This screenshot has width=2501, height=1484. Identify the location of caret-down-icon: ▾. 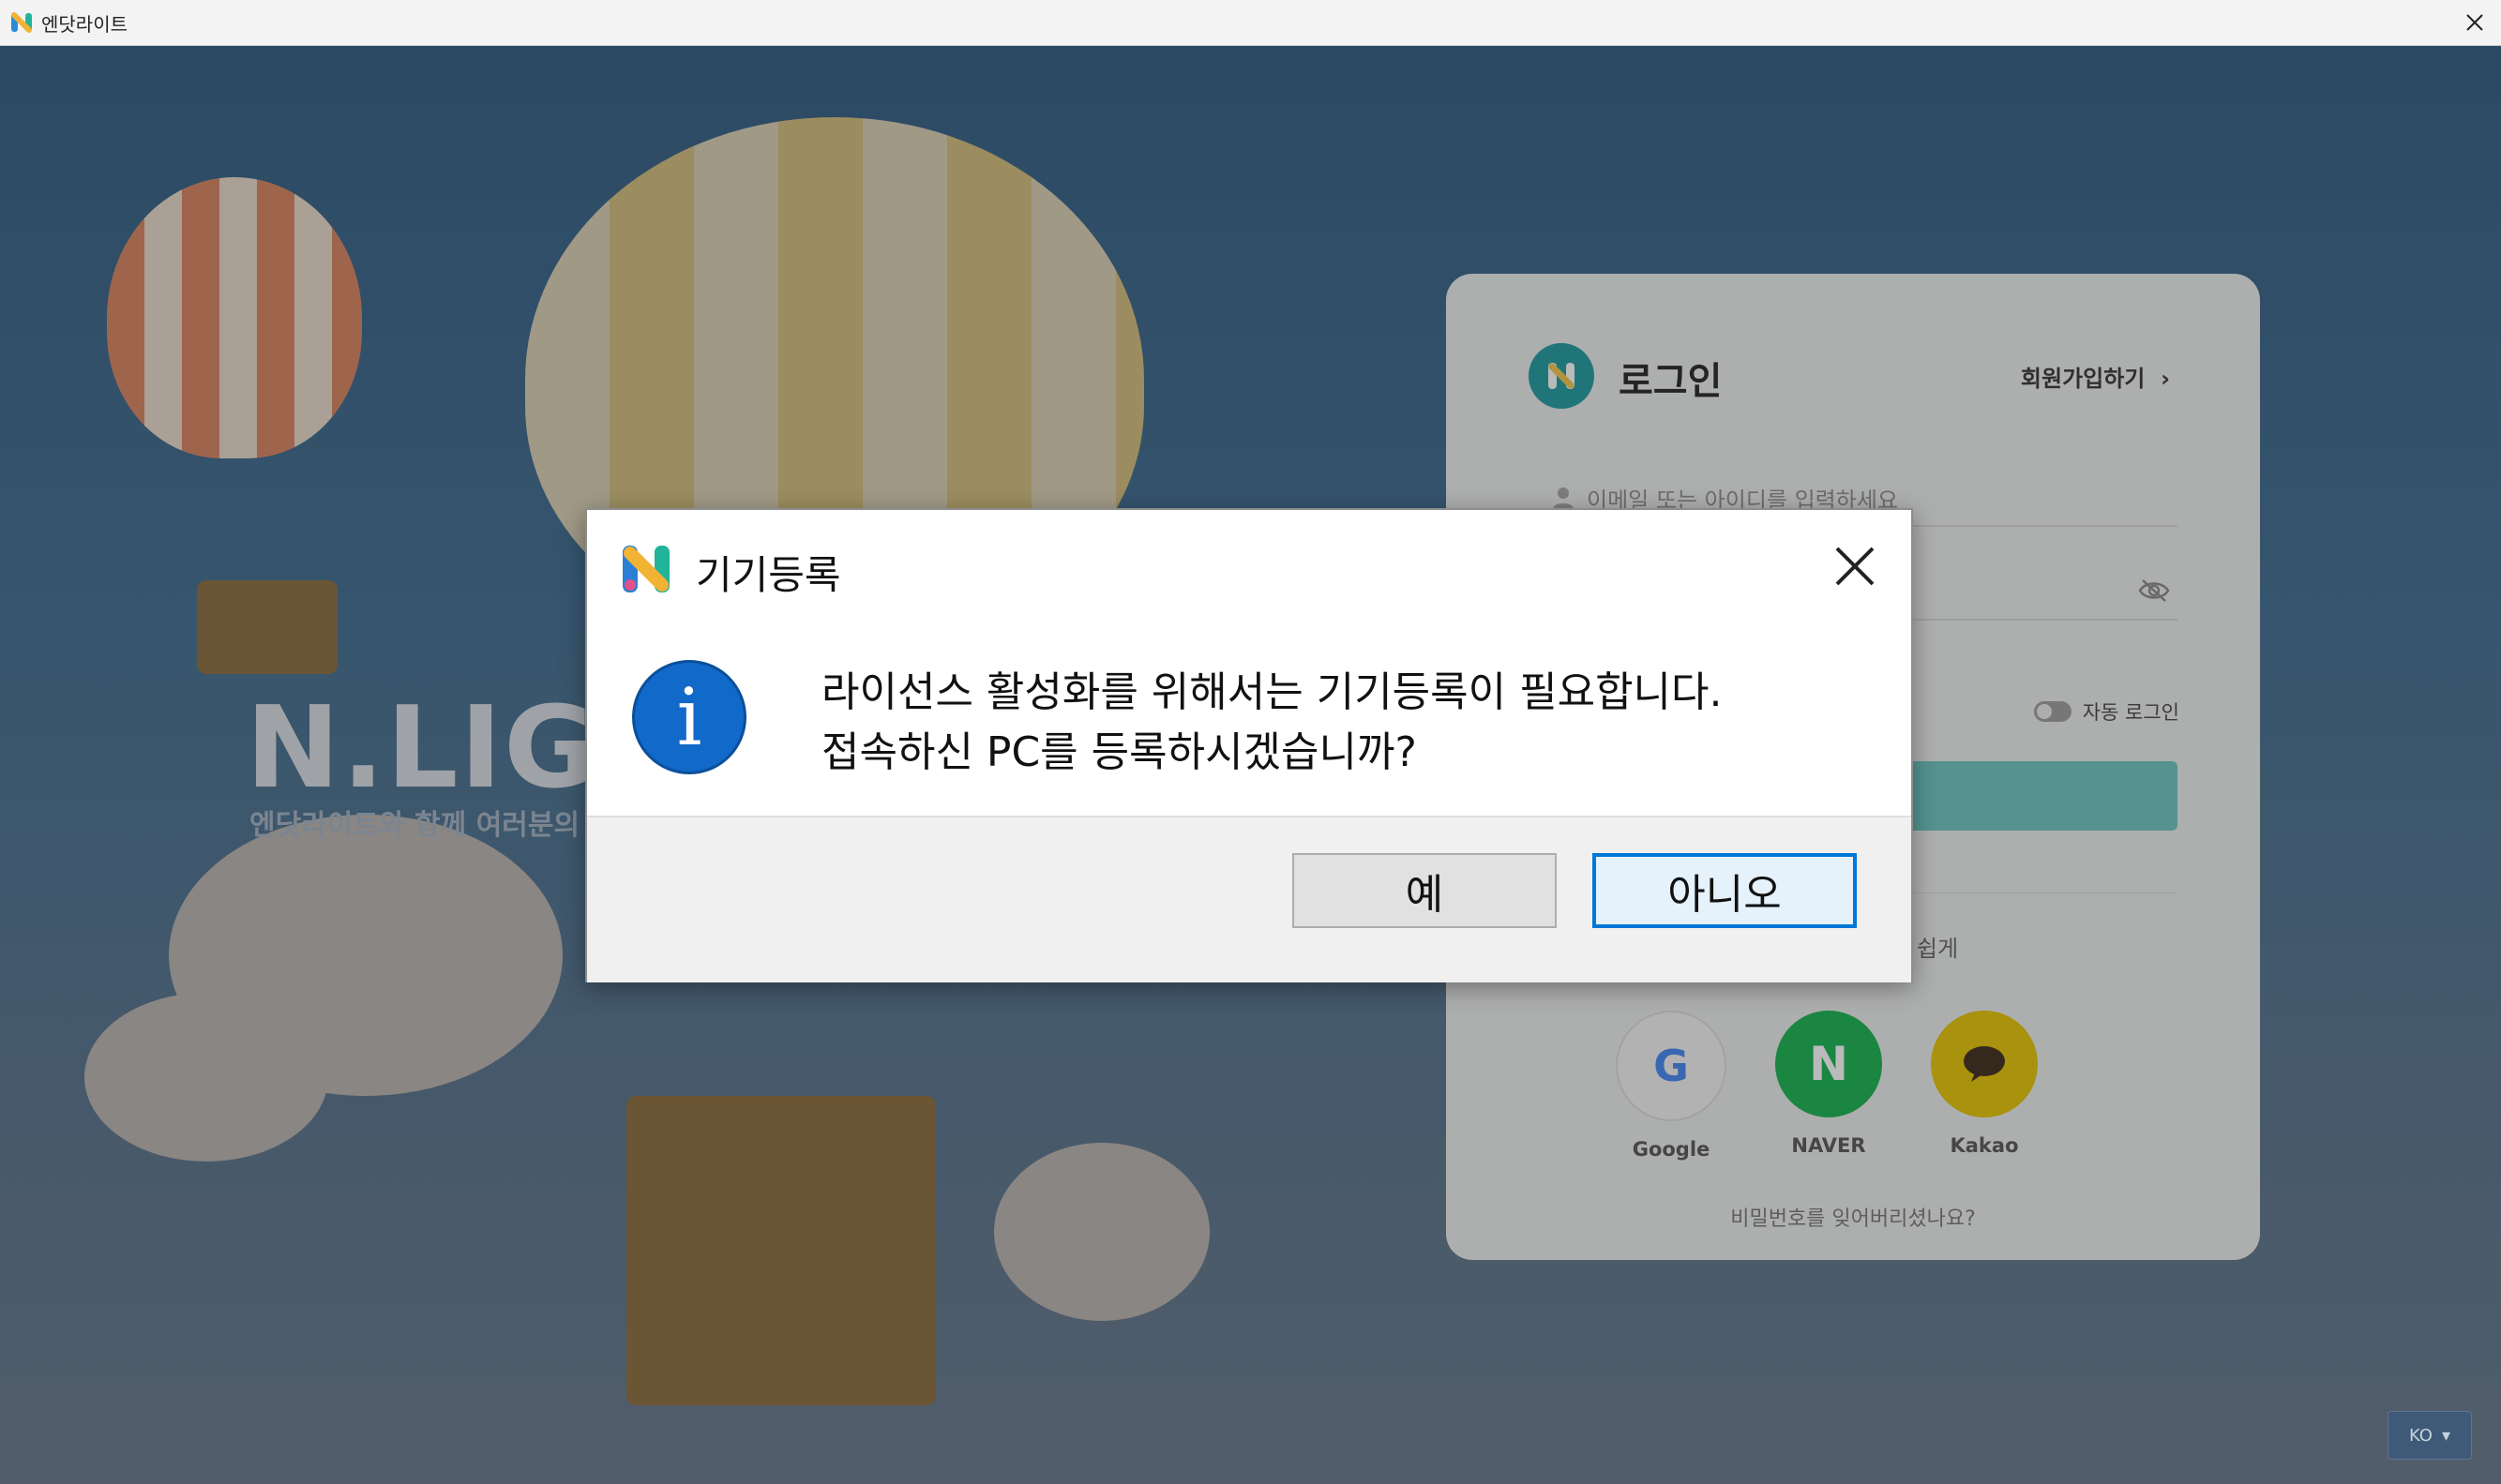
(2446, 1435).